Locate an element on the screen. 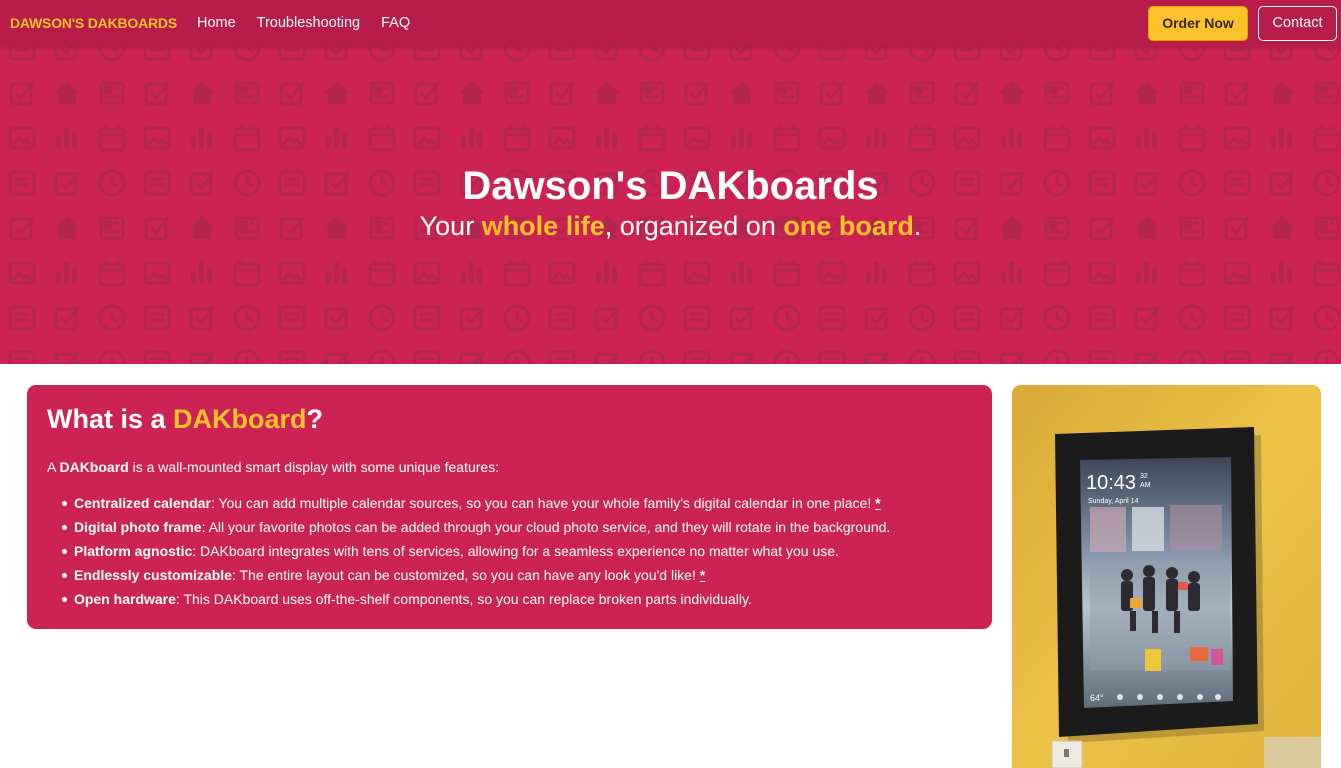 Image resolution: width=1341 pixels, height=768 pixels. contact-button: Contact is located at coordinates (1297, 23).